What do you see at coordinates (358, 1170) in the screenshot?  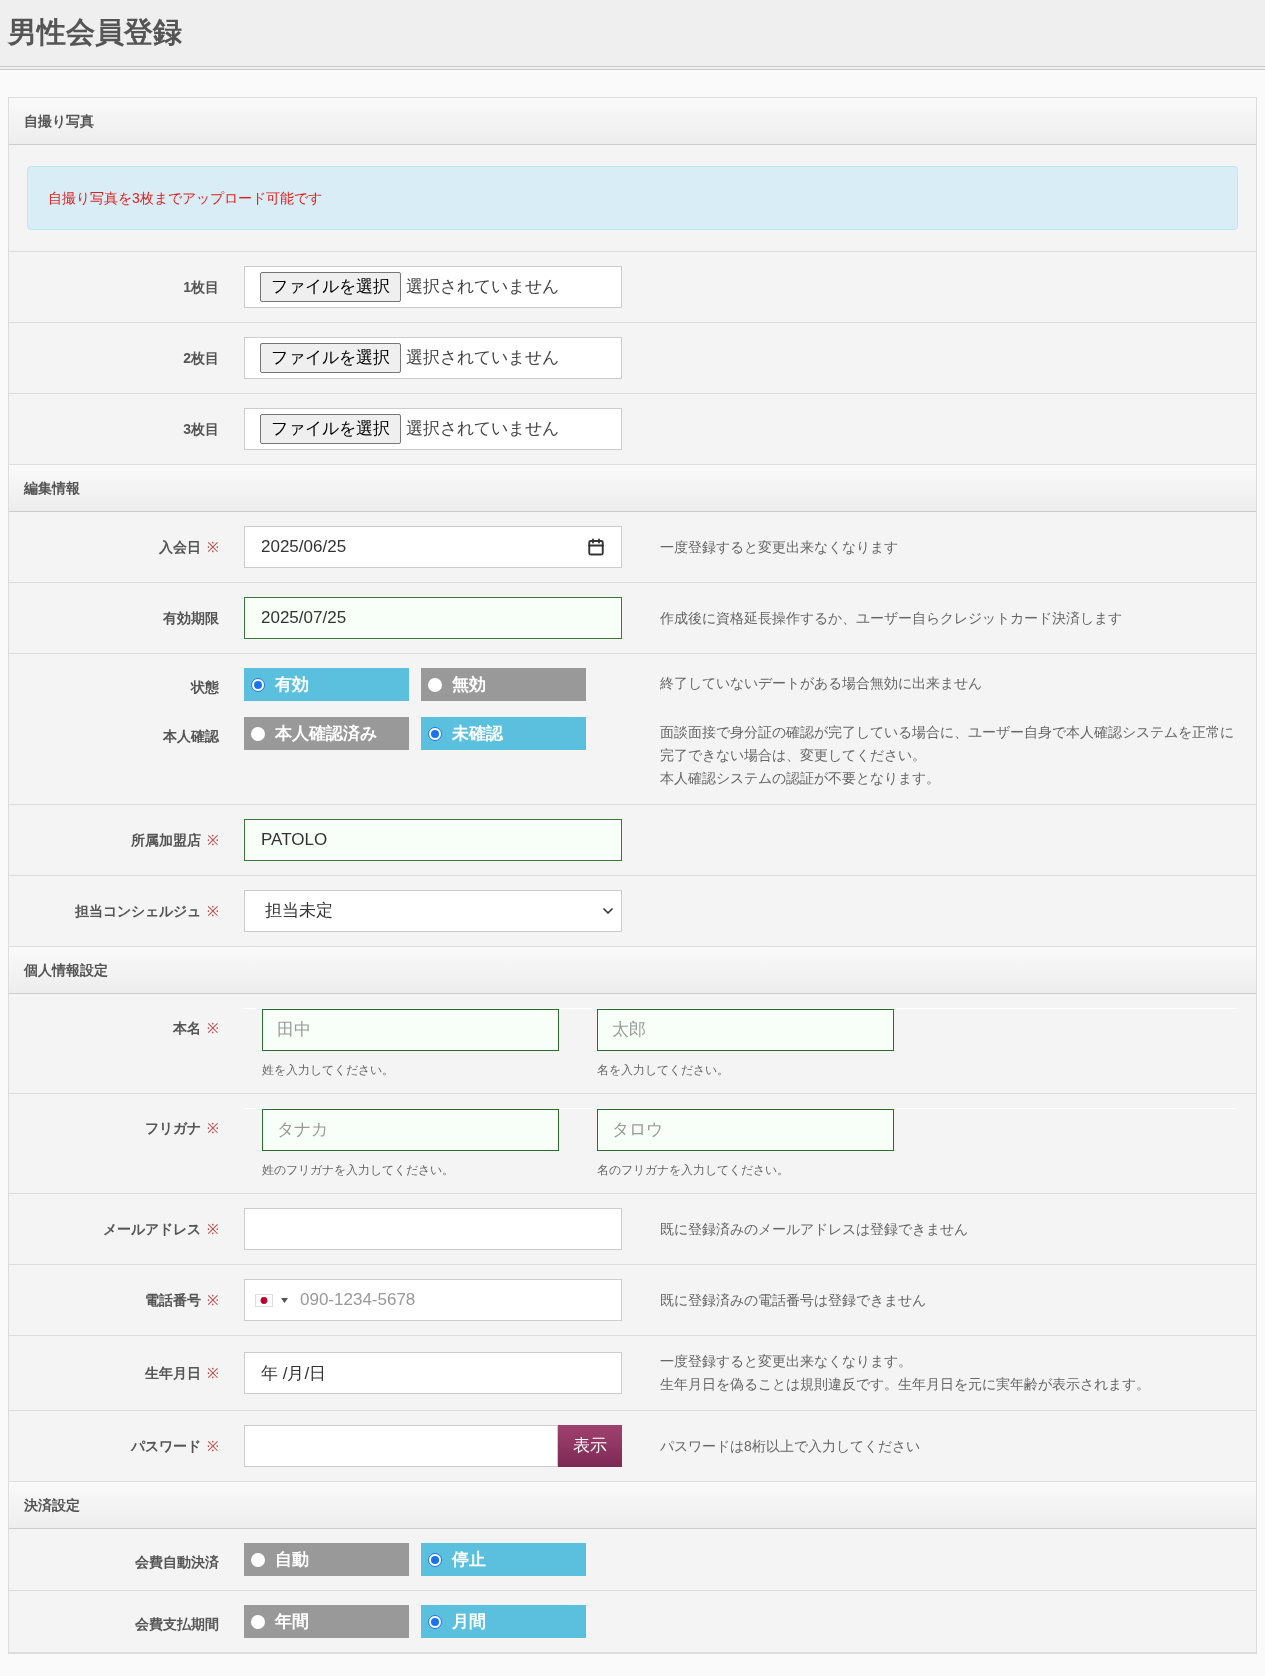 I see `field-hint: 姓のフリガナを入力してください。` at bounding box center [358, 1170].